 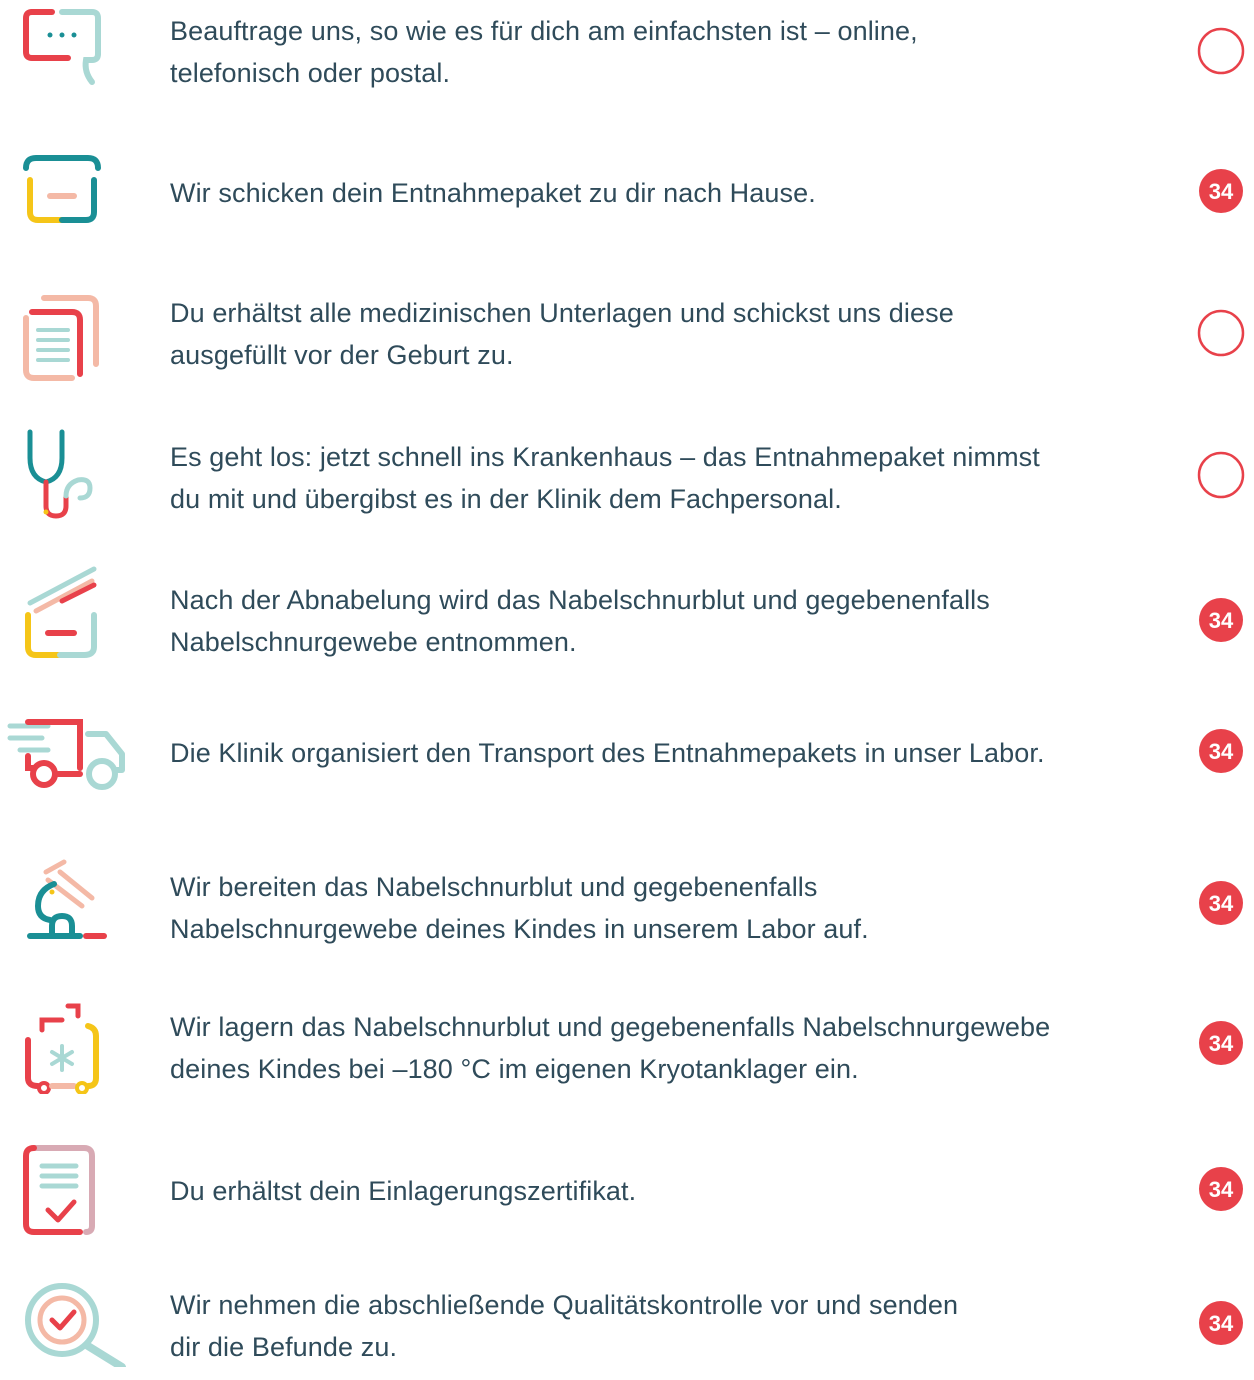 I want to click on step-6-status-badge: 34, so click(x=1221, y=751).